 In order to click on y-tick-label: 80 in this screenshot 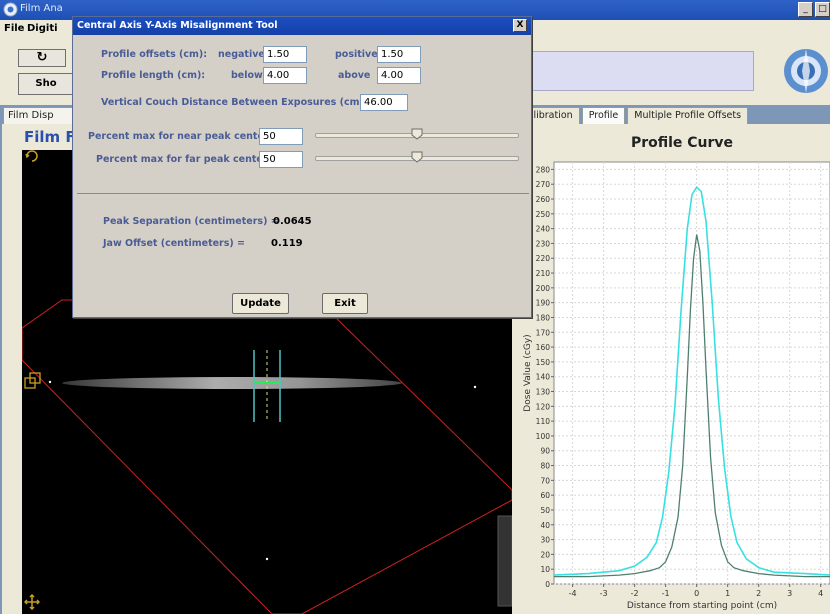, I will do `click(545, 466)`.